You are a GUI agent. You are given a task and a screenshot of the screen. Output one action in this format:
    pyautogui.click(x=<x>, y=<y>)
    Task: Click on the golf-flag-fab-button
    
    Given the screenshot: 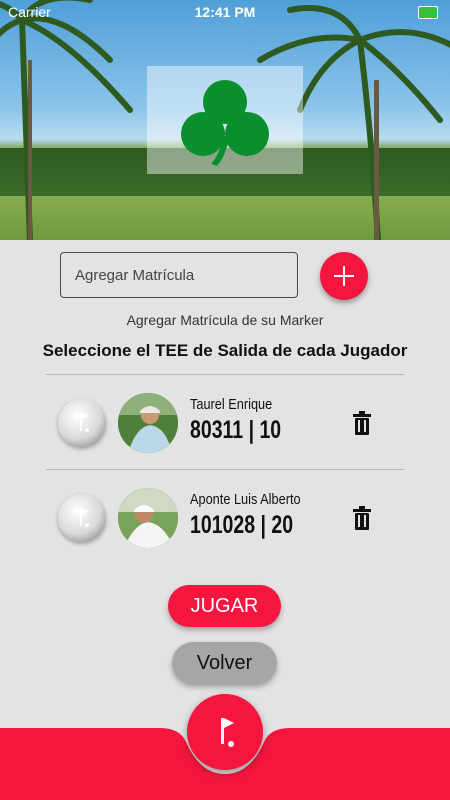 What is the action you would take?
    pyautogui.click(x=225, y=732)
    